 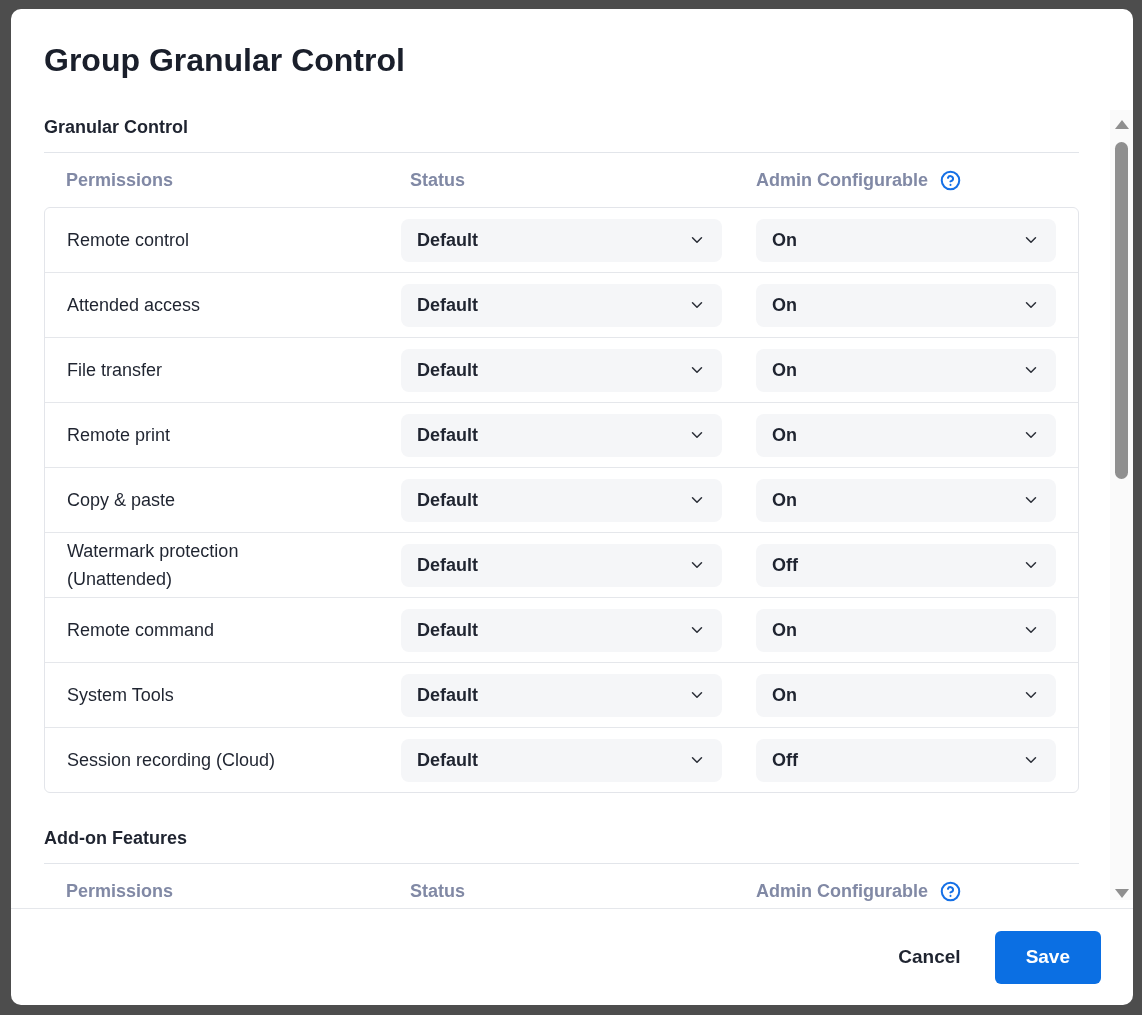 I want to click on scroll-up-arrow-icon, so click(x=1121, y=124).